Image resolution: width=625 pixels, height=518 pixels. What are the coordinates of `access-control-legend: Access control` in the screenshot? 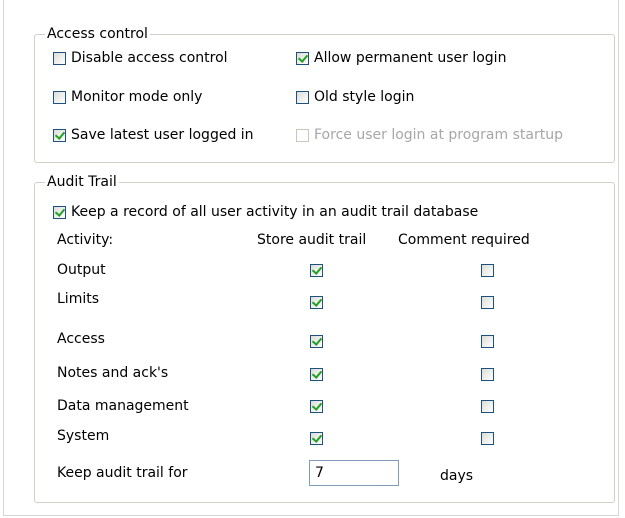 It's located at (97, 34).